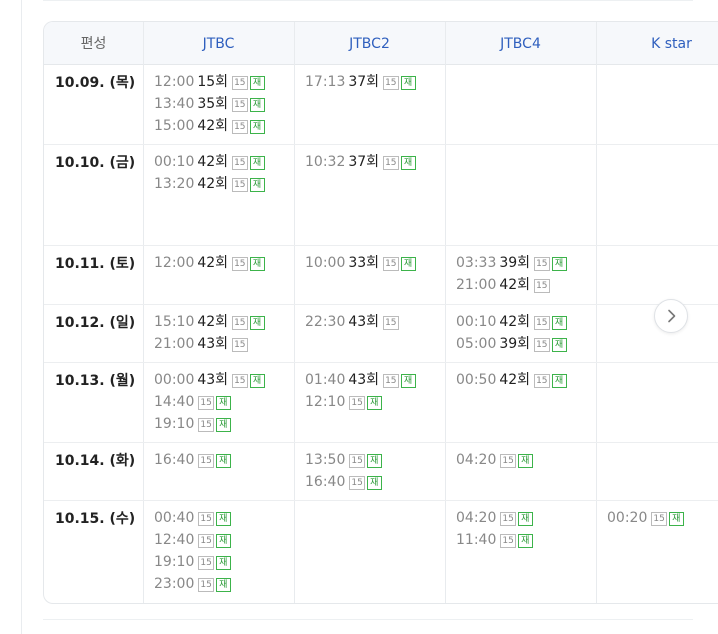 Image resolution: width=718 pixels, height=634 pixels. I want to click on schedule-cell-kstar: 00:20 15 재, so click(645, 518).